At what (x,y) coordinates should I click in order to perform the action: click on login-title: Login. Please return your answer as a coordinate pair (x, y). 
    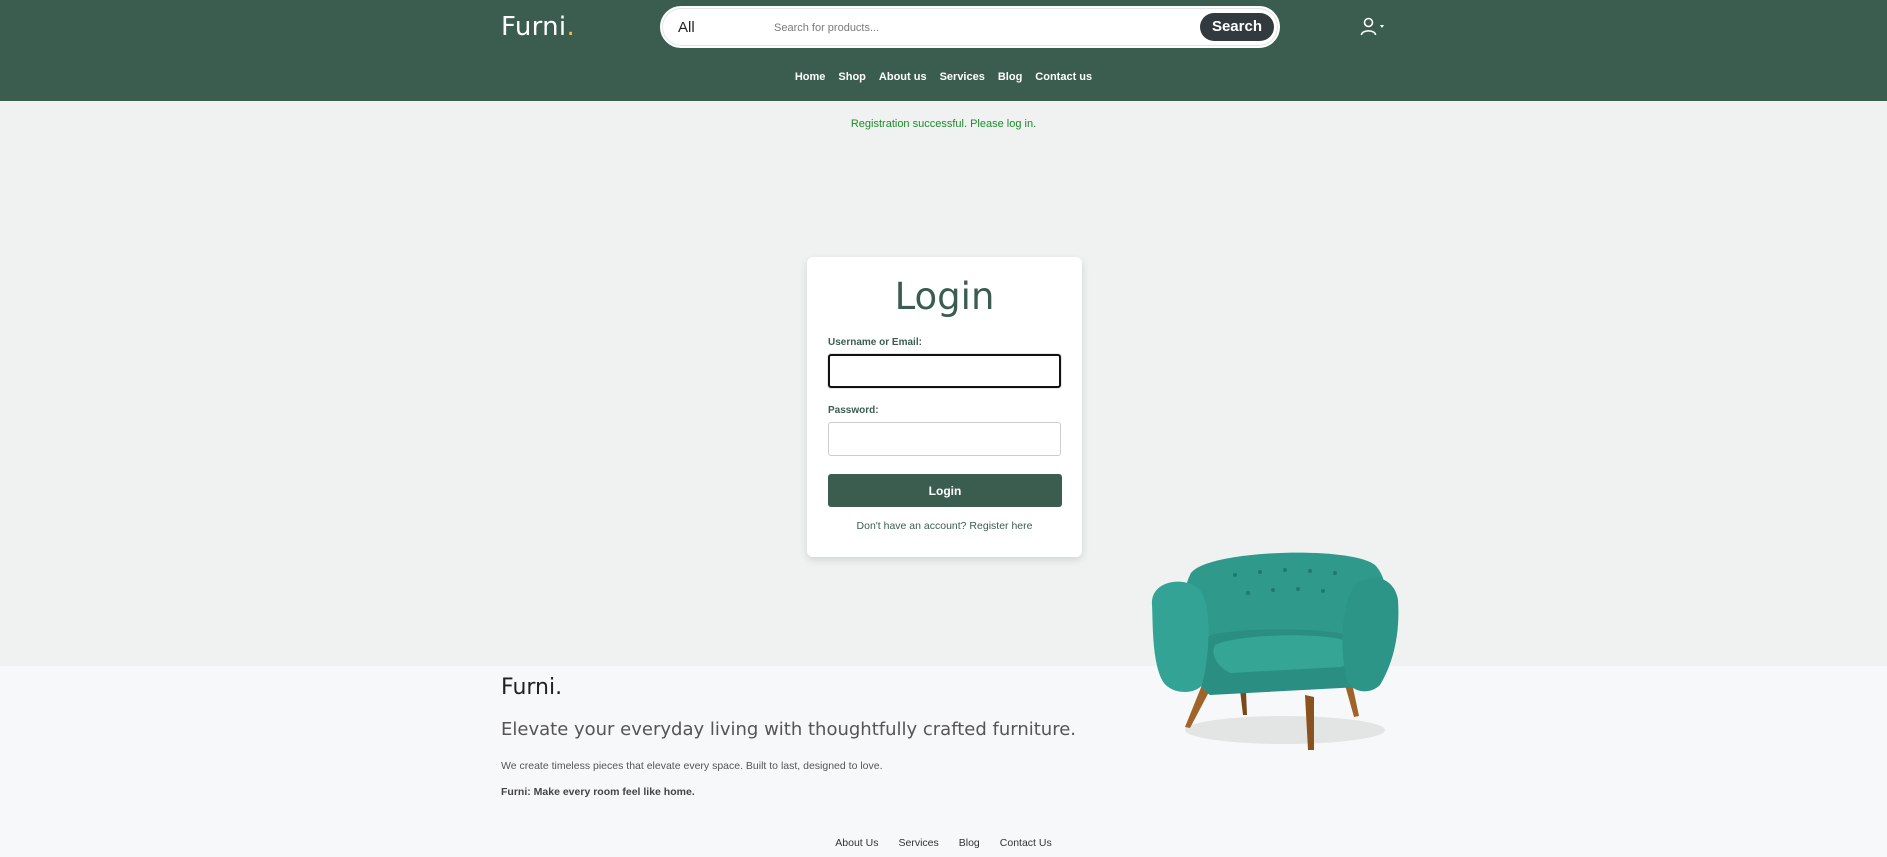
    Looking at the image, I should click on (944, 296).